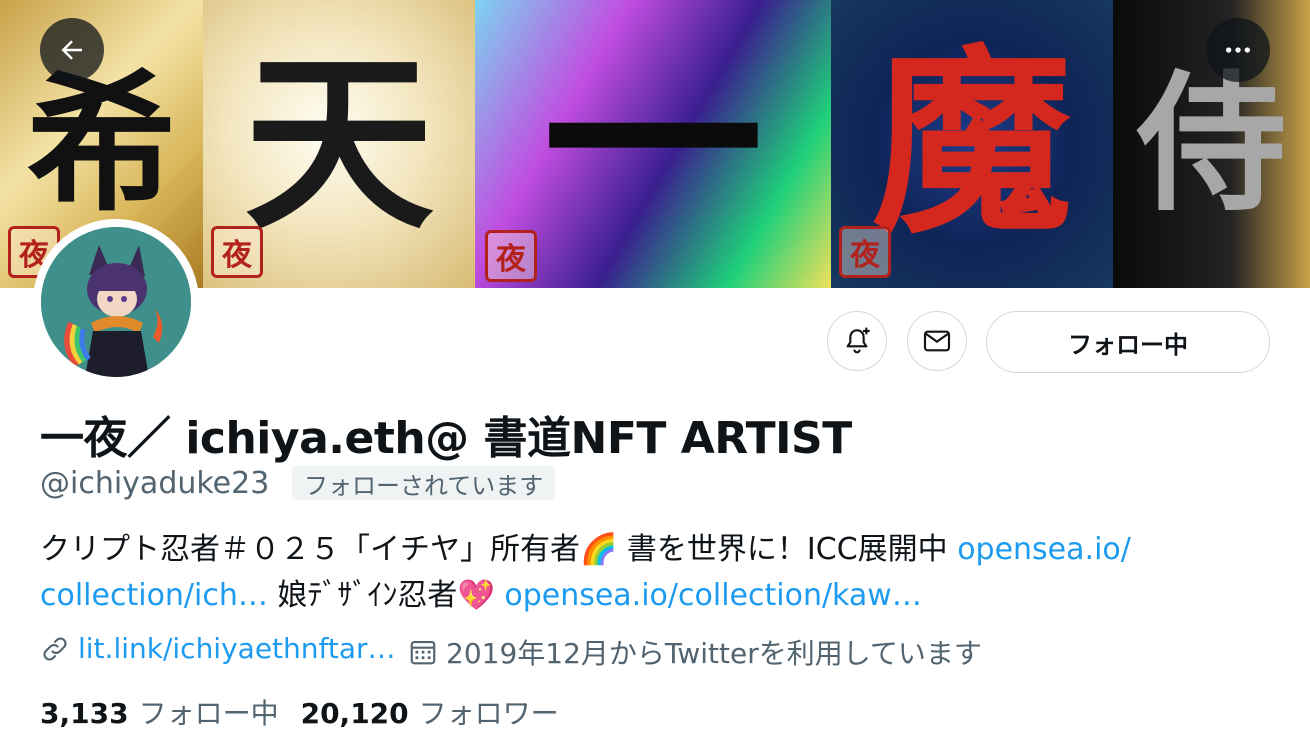 The image size is (1310, 737). I want to click on joined-text: 2019年12月からTwitterを利用しています, so click(714, 653).